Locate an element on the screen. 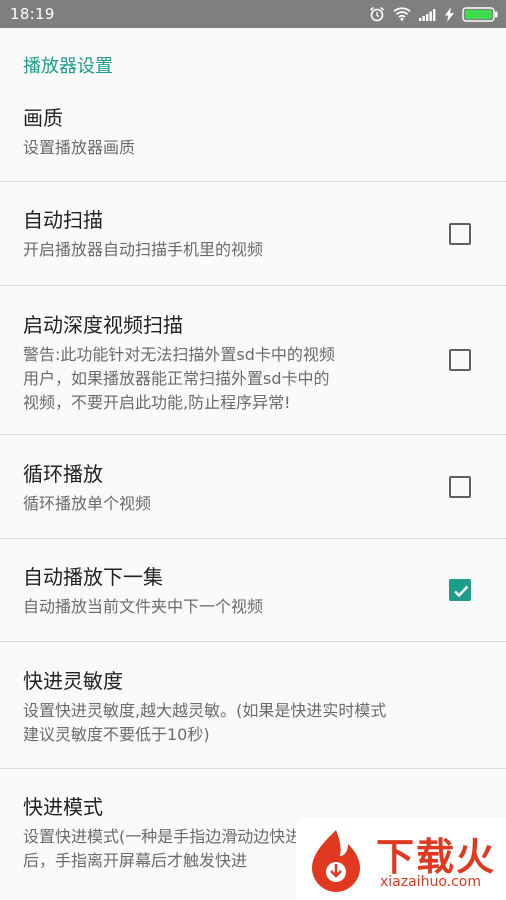 Image resolution: width=506 pixels, height=900 pixels. auto-scan-checkbox is located at coordinates (460, 234).